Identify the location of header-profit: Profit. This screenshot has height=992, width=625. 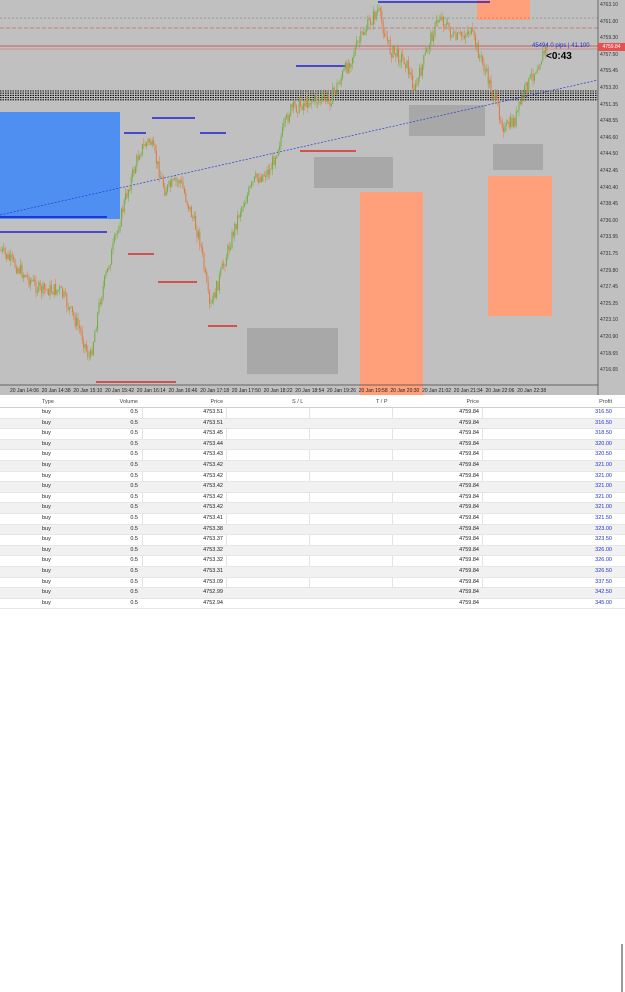
(306, 402).